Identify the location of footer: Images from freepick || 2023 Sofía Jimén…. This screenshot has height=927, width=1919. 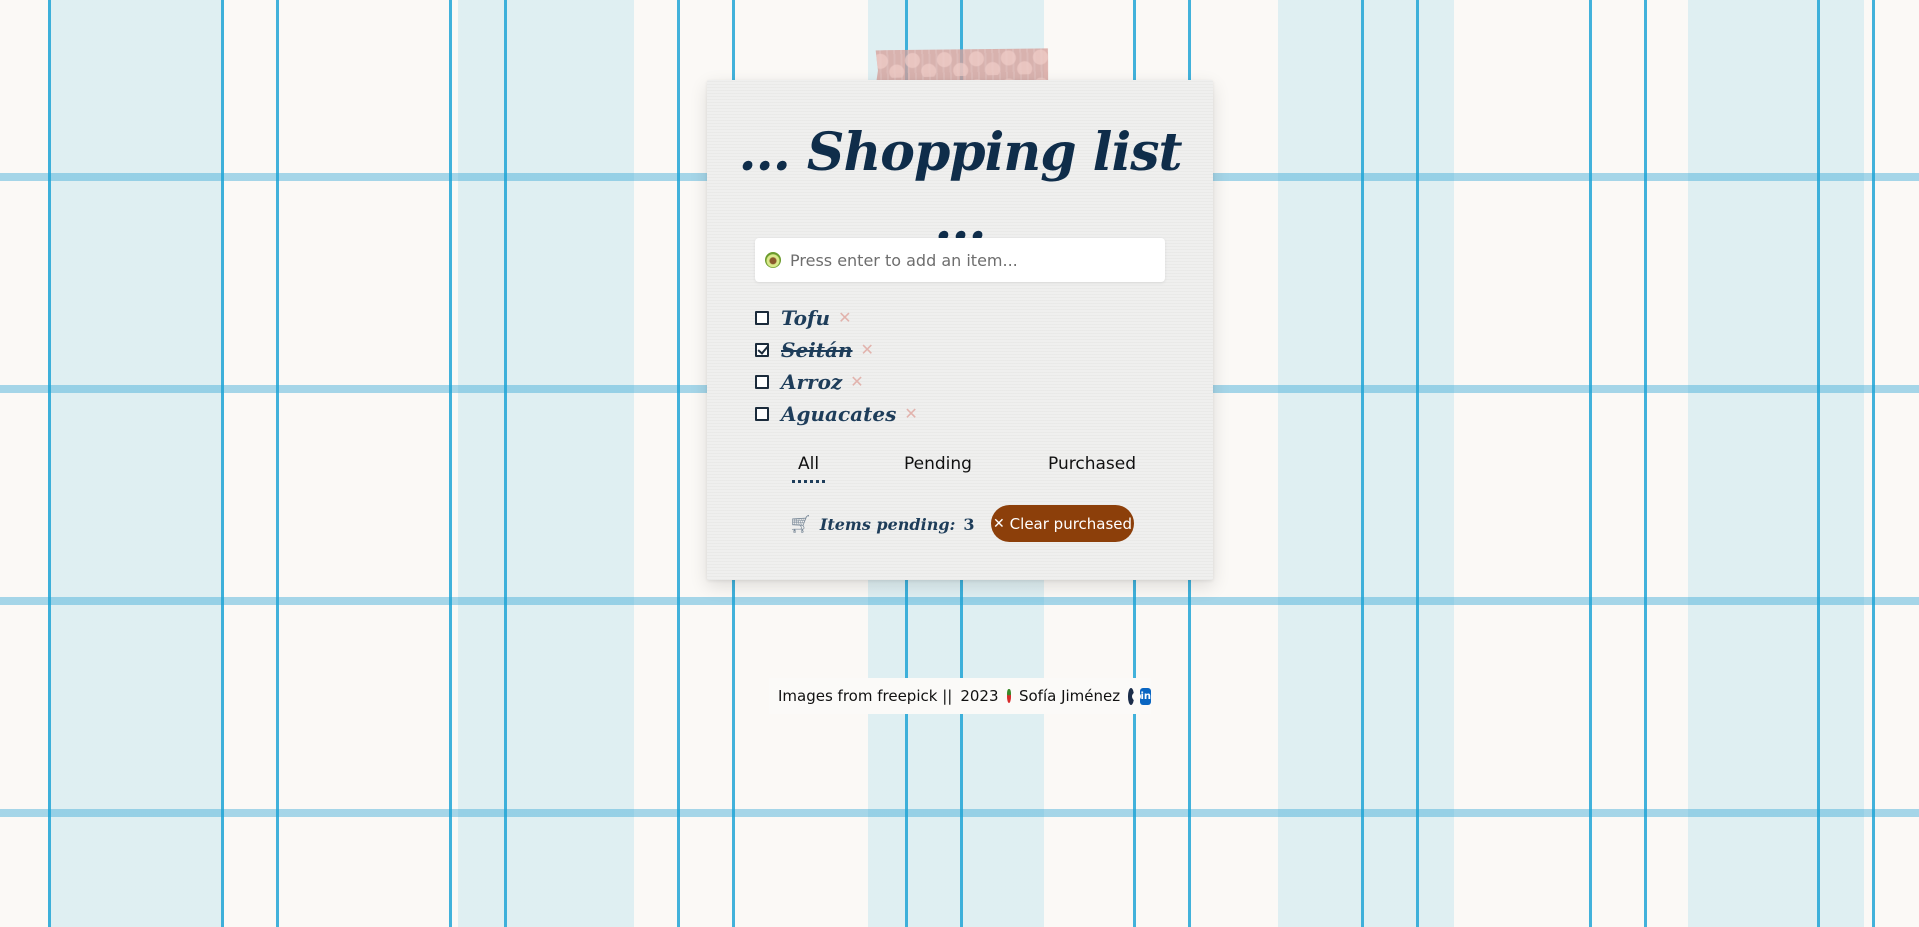
(960, 696).